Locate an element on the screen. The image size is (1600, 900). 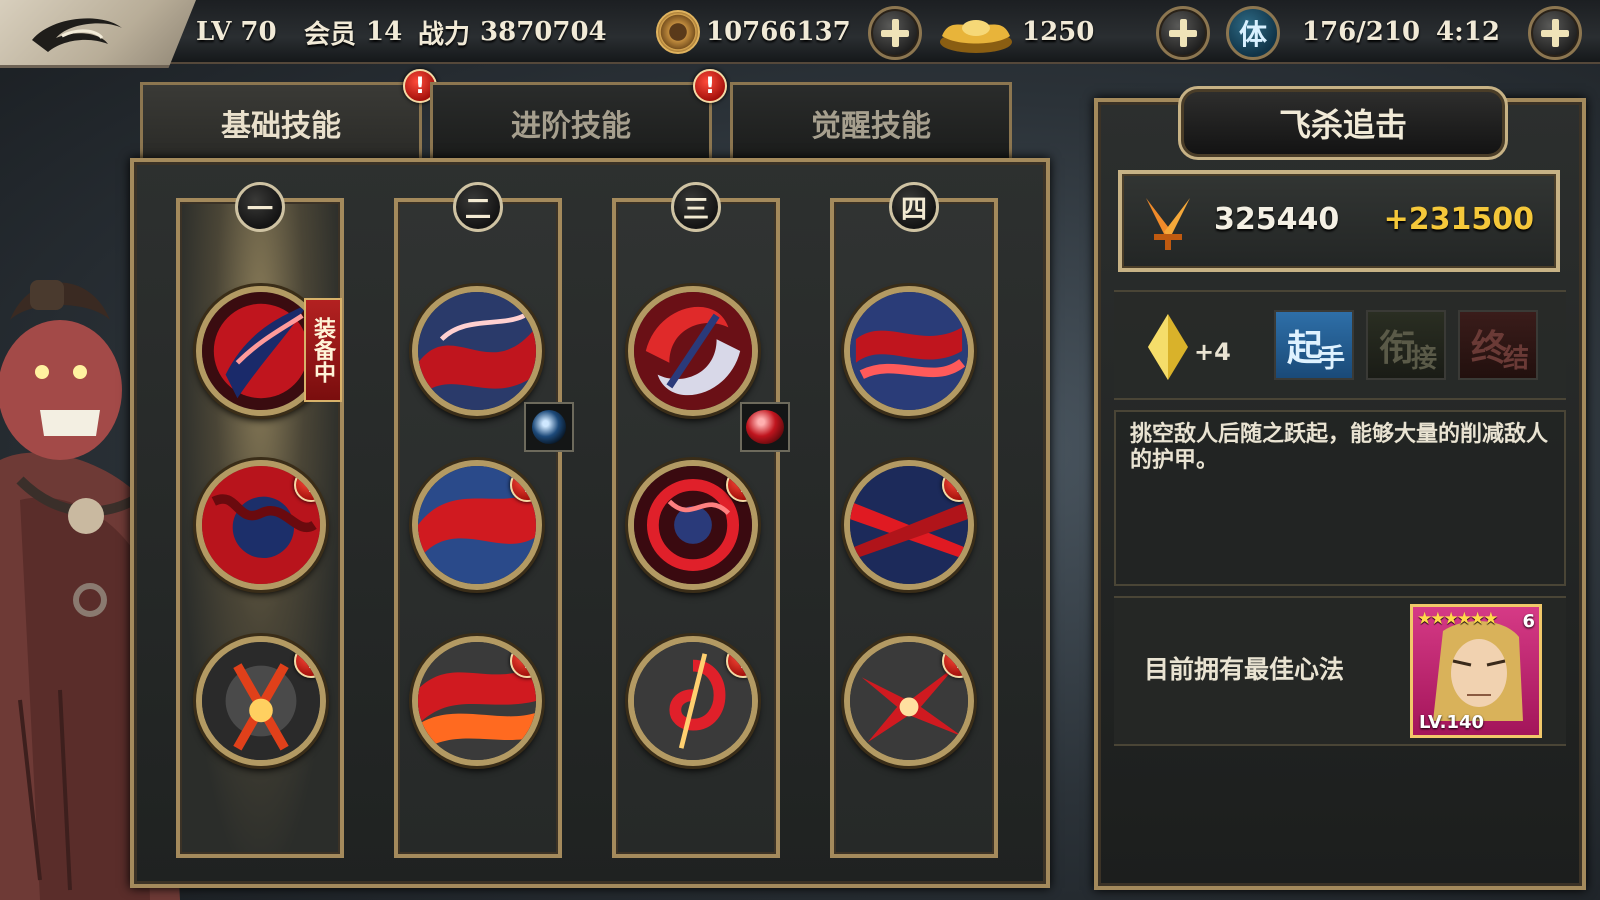
level-text: LV 70 is located at coordinates (236, 32).